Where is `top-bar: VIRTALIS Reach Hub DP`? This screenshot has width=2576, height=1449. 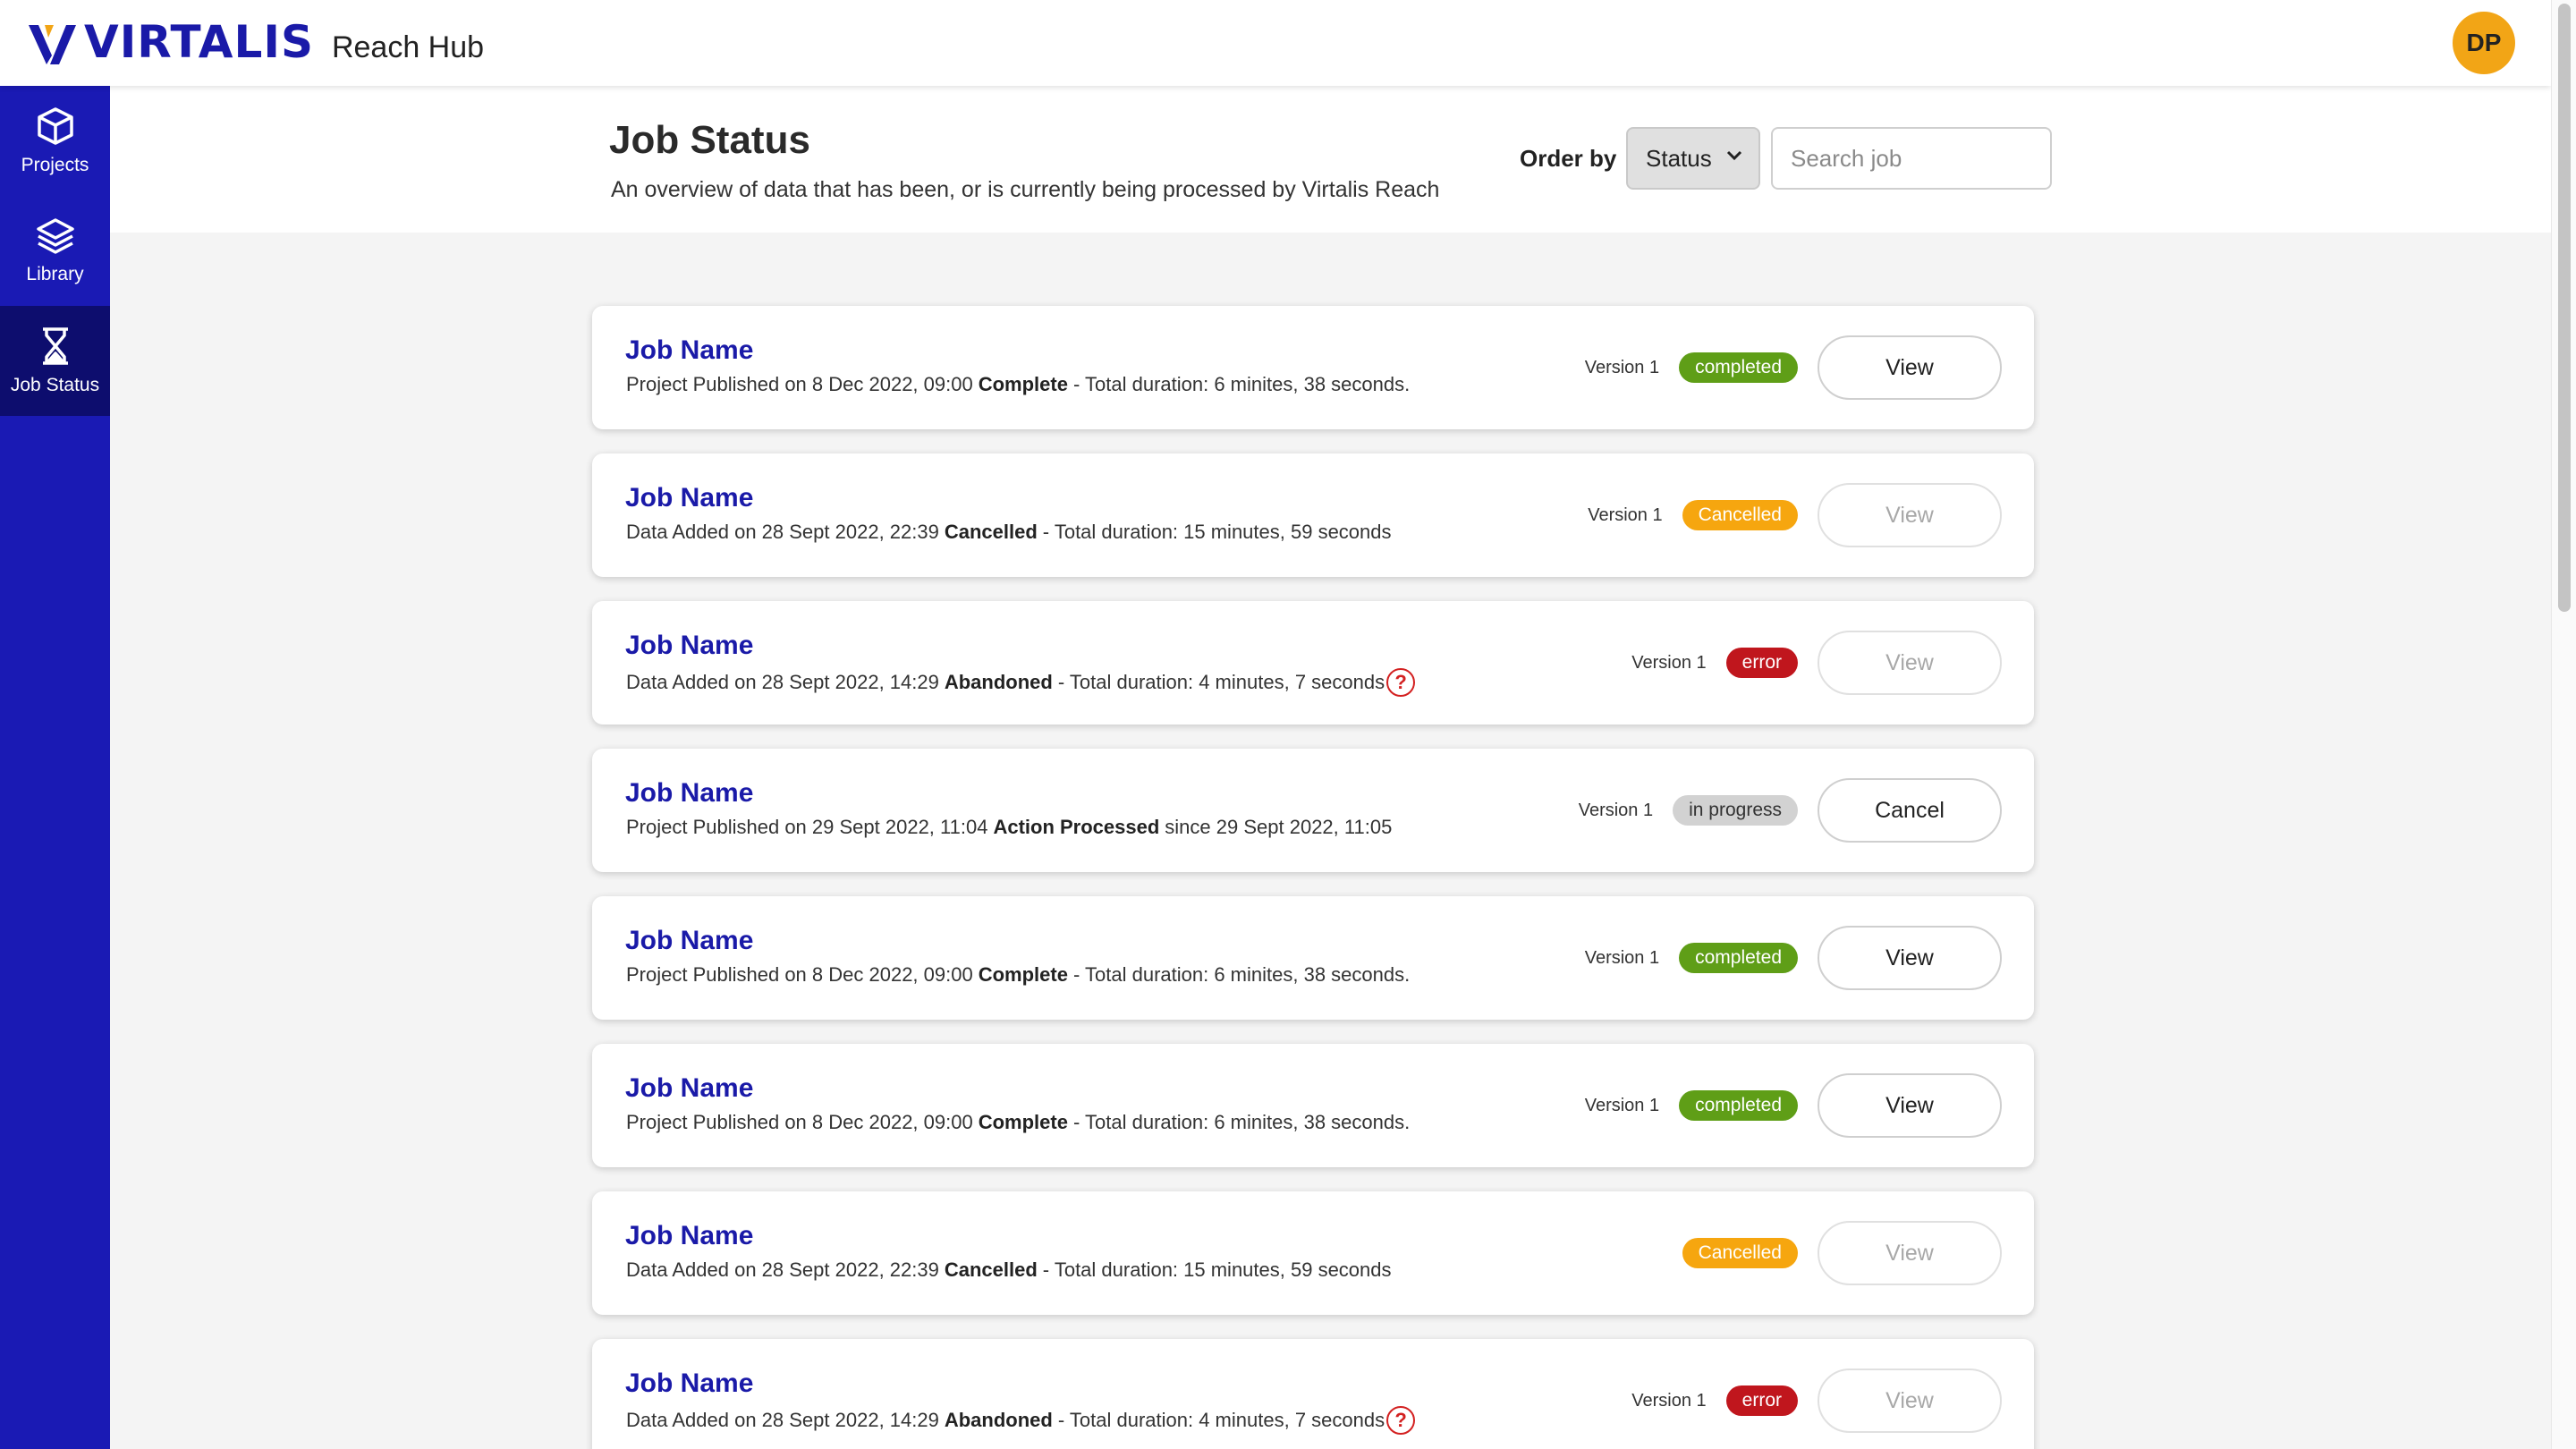 top-bar: VIRTALIS Reach Hub DP is located at coordinates (1275, 43).